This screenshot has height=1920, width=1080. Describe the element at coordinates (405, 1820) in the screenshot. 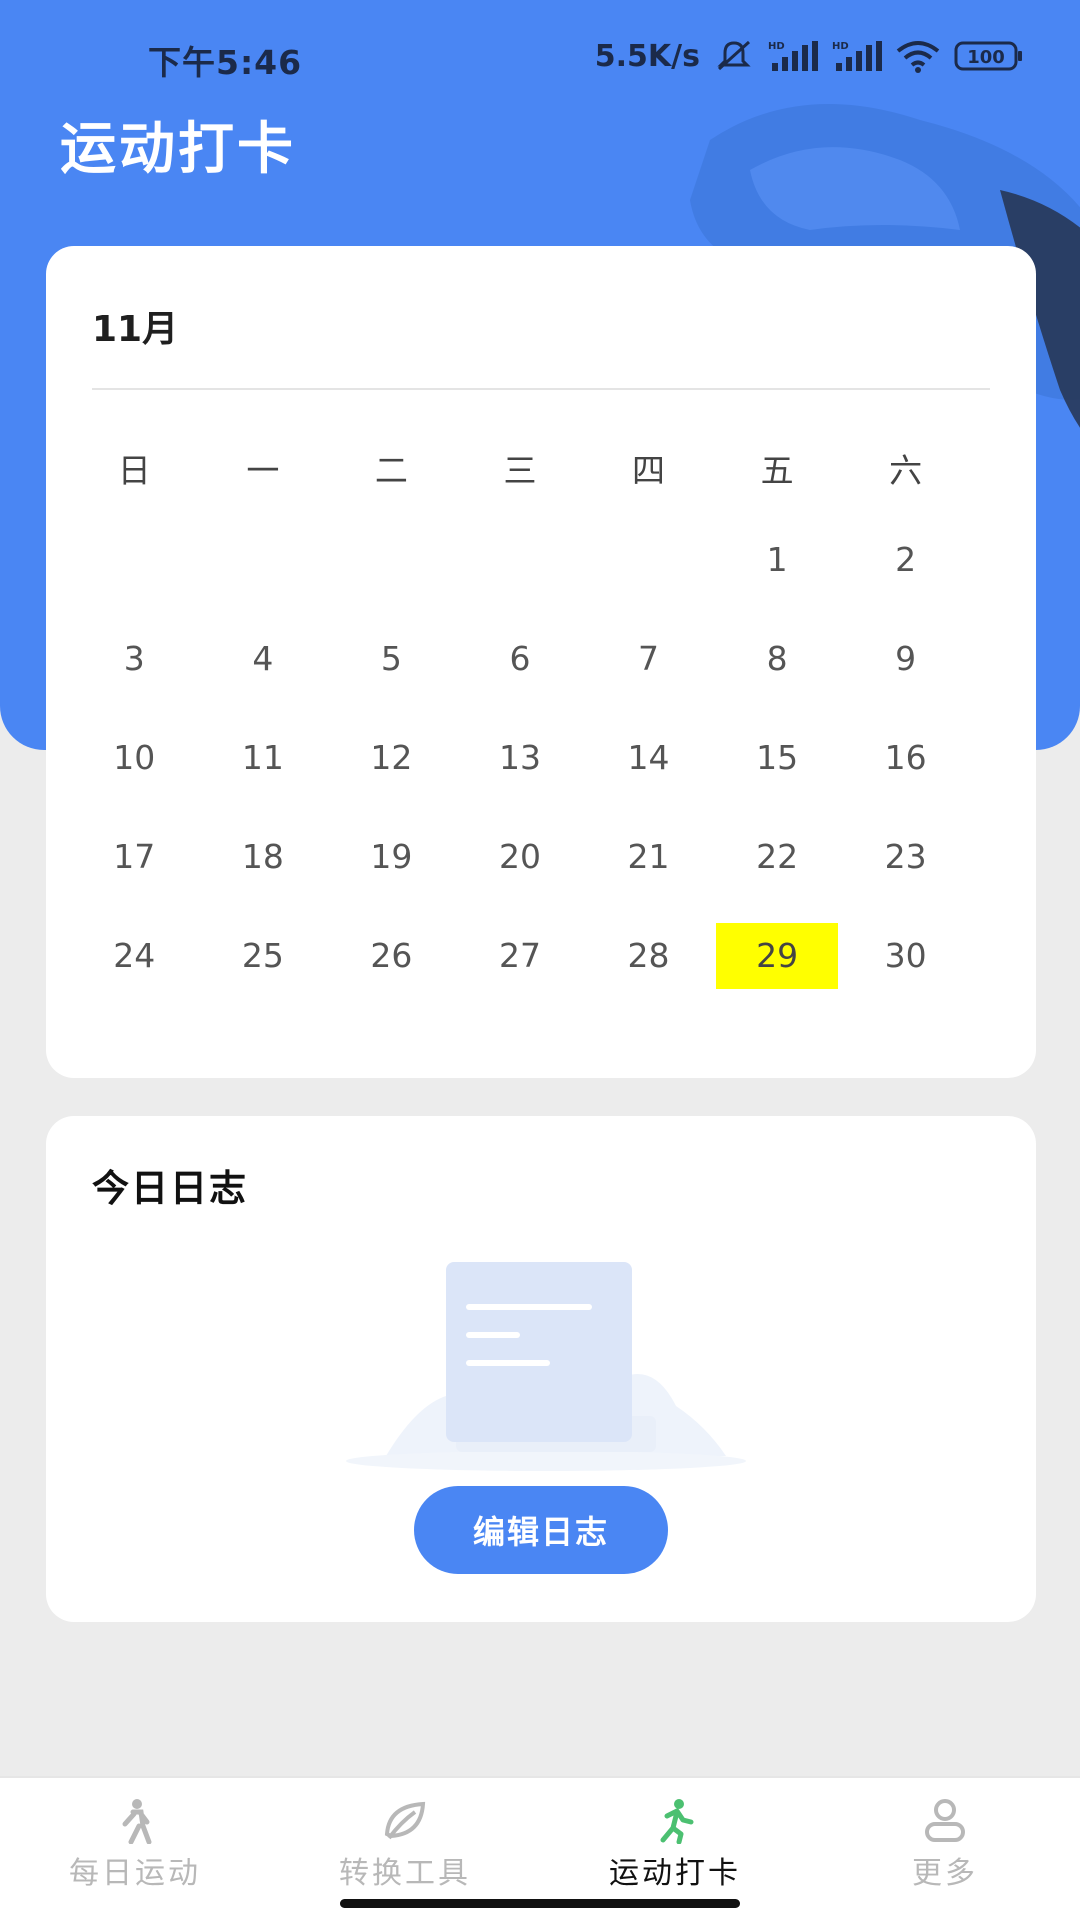

I see `leaf-icon` at that location.